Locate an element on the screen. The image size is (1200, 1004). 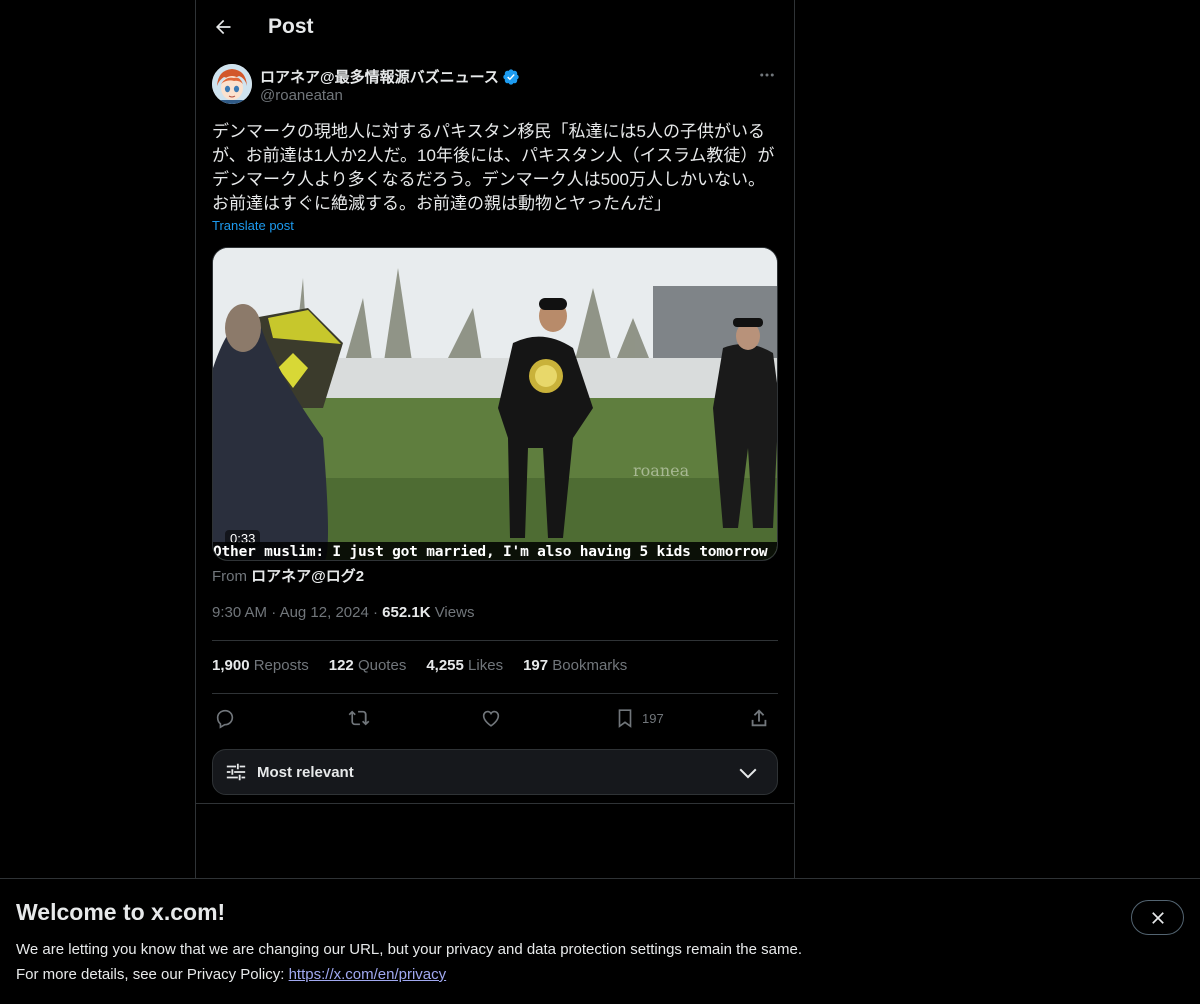
repost-button is located at coordinates (359, 718).